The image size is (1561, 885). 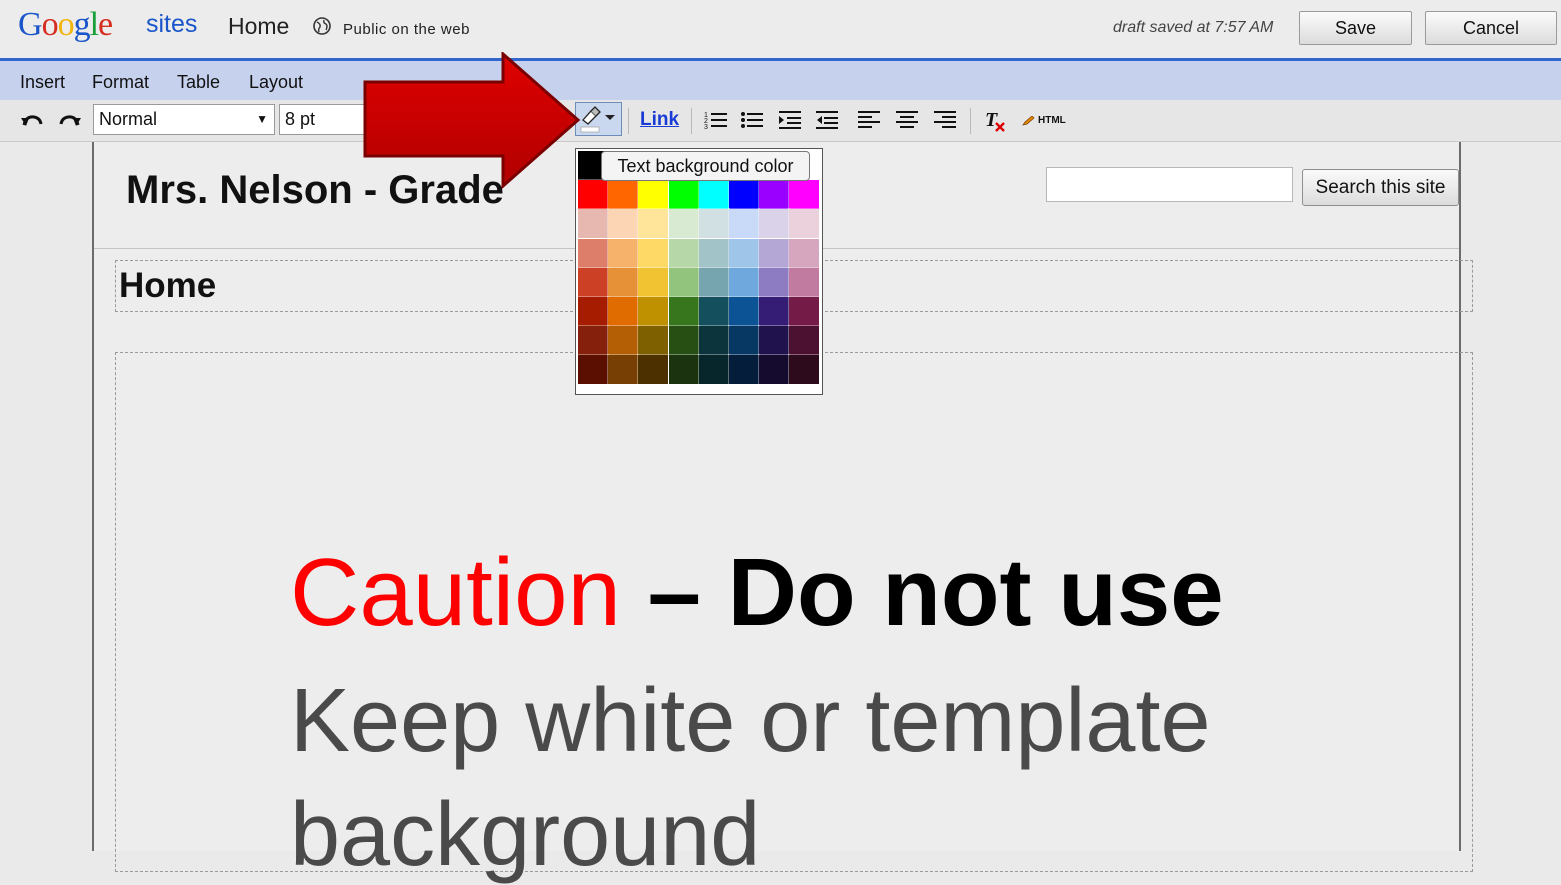 I want to click on html-edit-icon, so click(x=1028, y=121).